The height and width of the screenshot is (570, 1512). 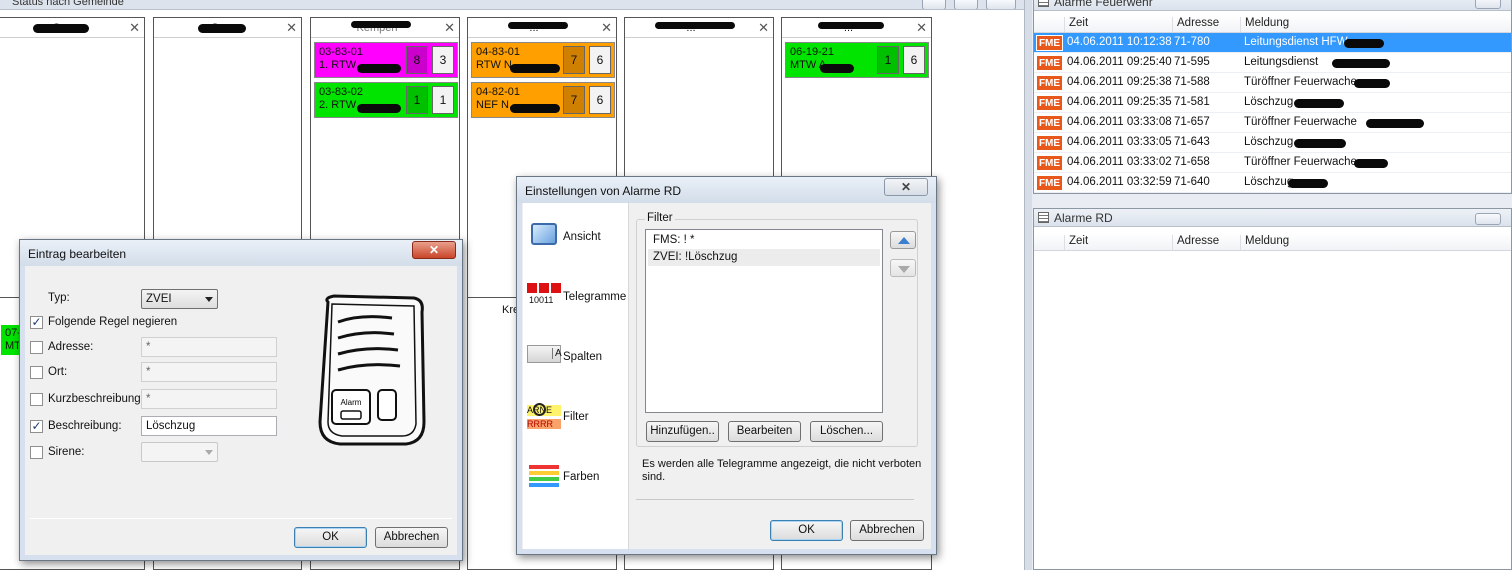 I want to click on pager-button-label: Alarm, so click(x=351, y=402).